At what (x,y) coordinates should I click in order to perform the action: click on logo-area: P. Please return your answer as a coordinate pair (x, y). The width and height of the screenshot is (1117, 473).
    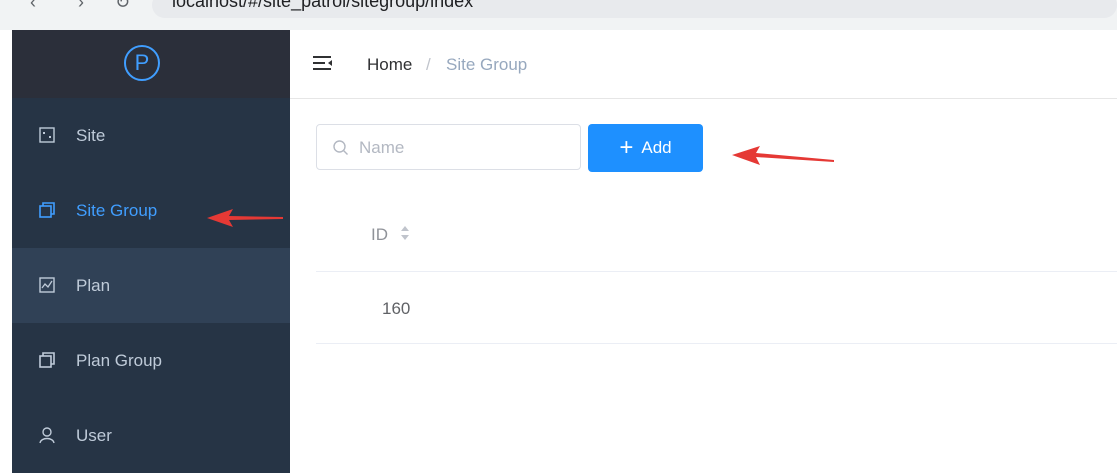
    Looking at the image, I should click on (151, 64).